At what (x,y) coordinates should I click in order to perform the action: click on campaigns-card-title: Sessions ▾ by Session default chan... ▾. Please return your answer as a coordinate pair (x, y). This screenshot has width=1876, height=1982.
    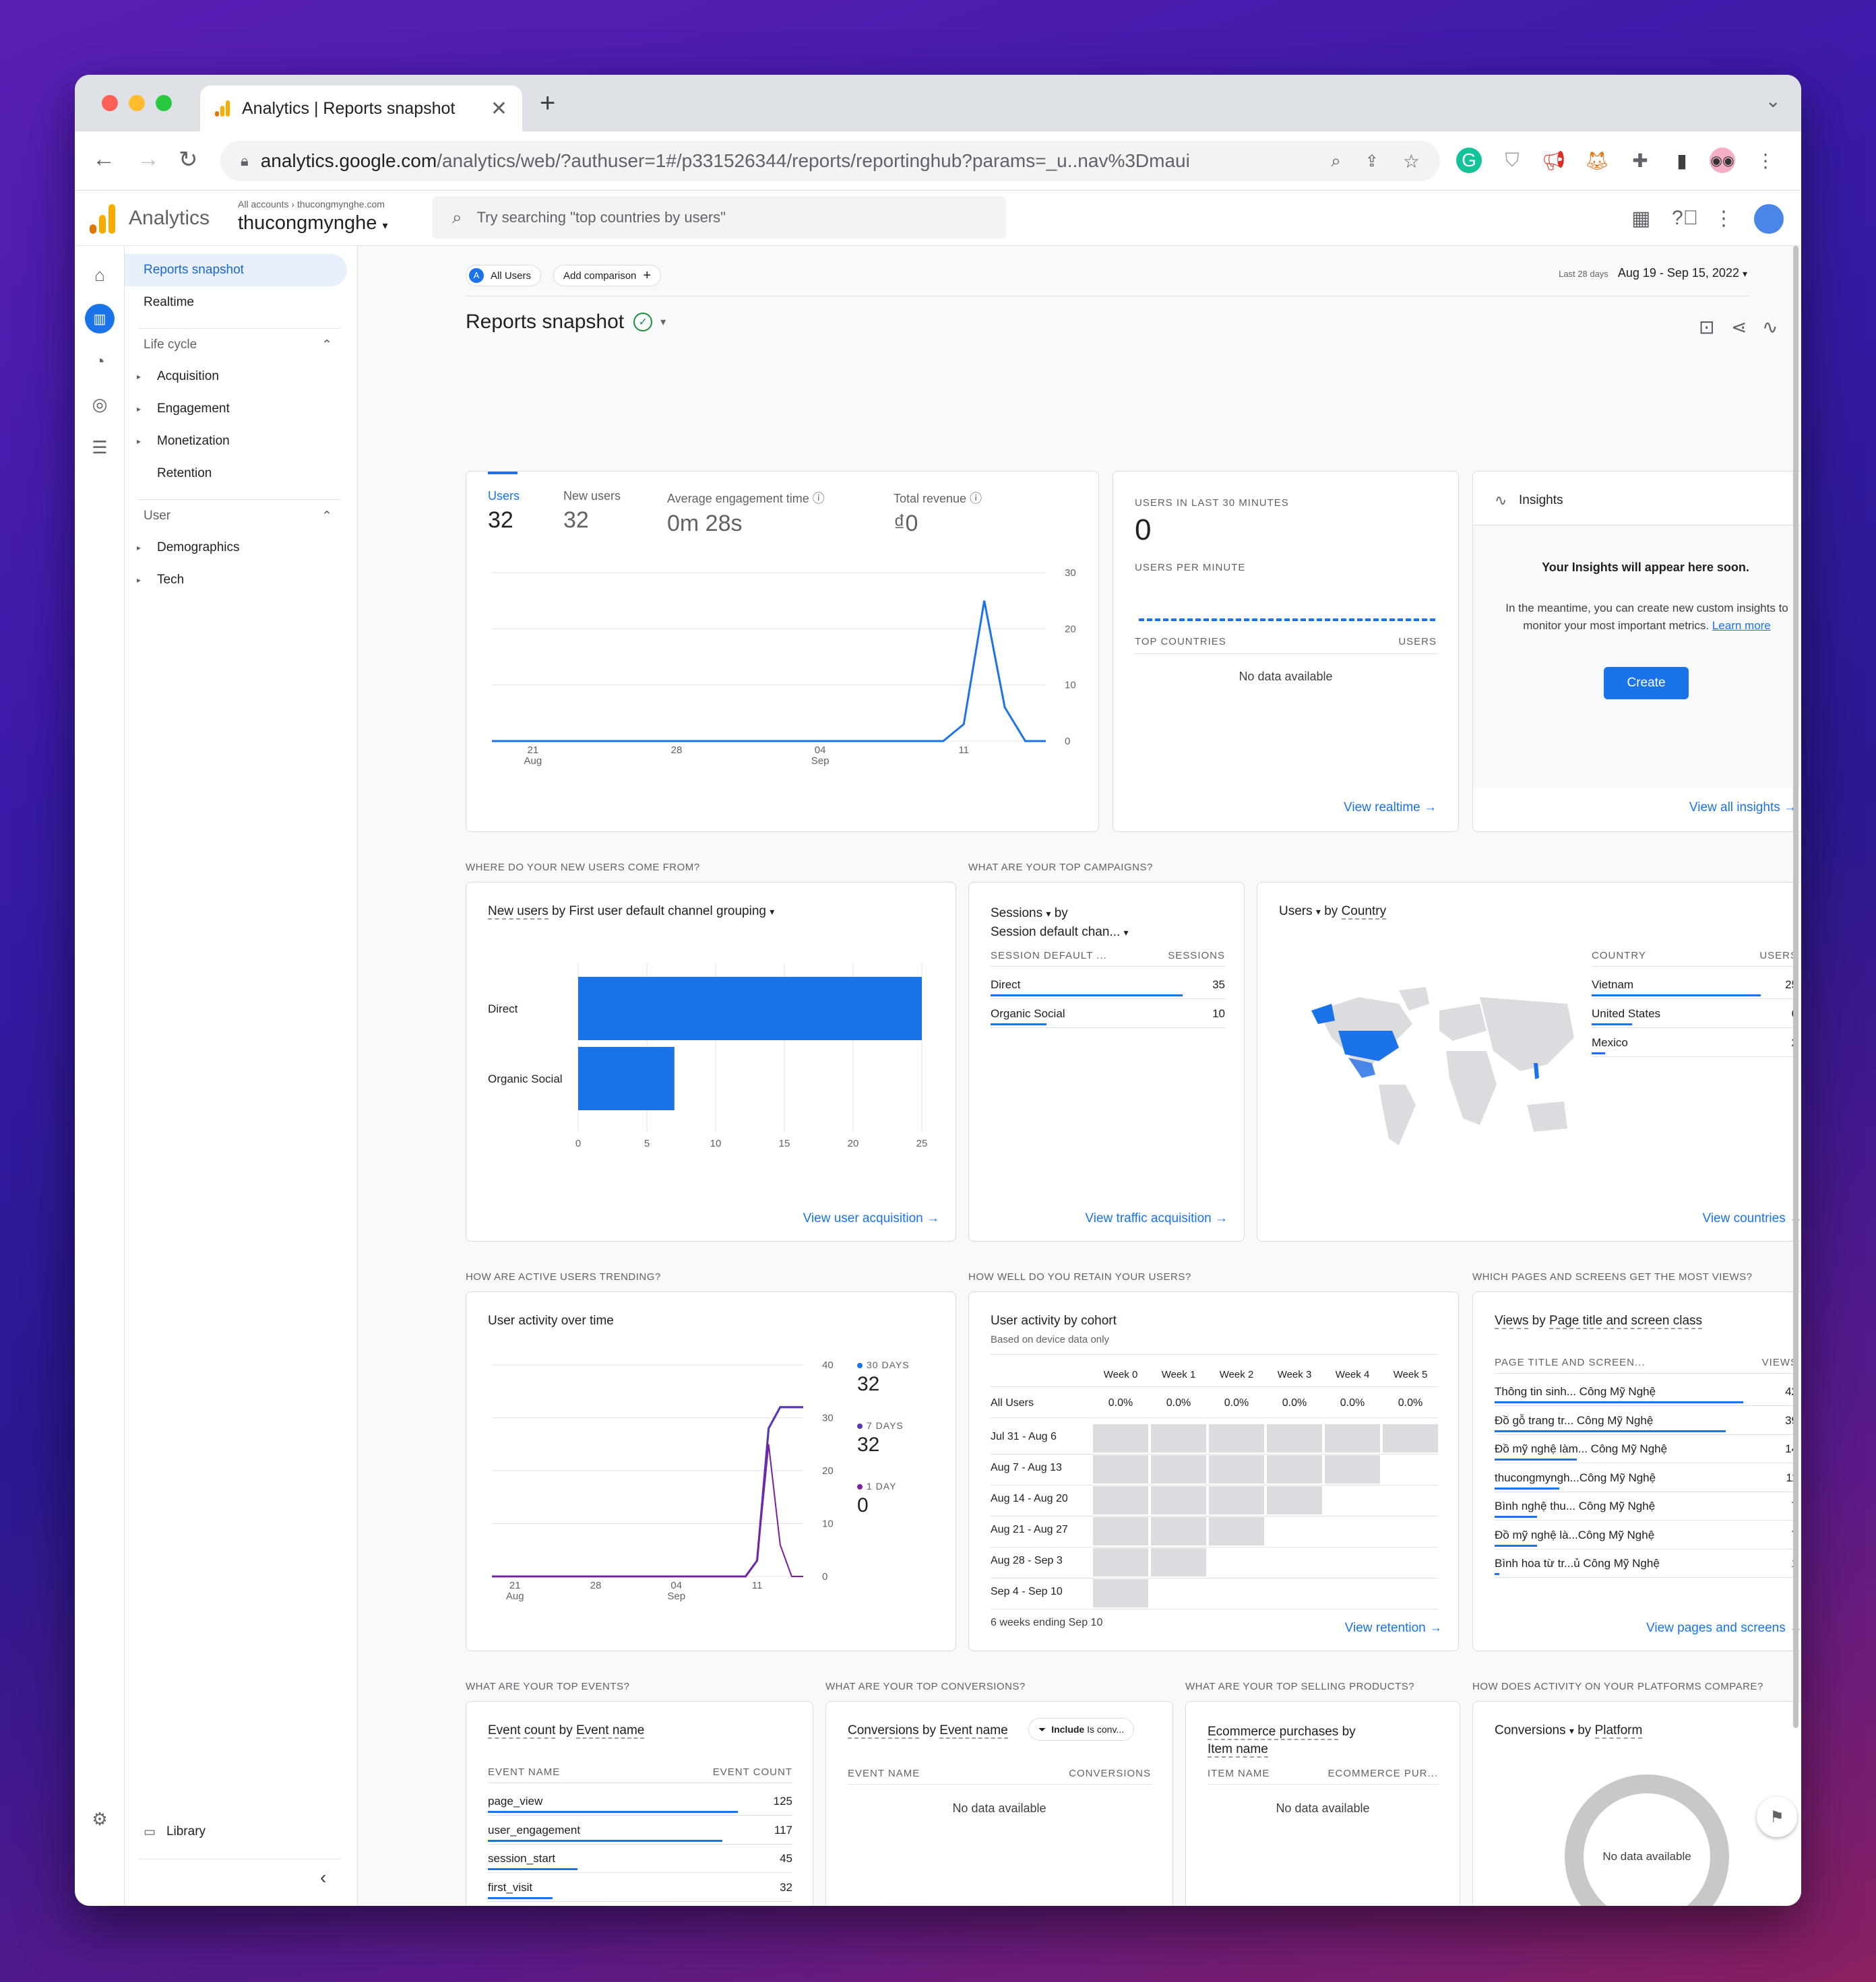
    Looking at the image, I should click on (1105, 923).